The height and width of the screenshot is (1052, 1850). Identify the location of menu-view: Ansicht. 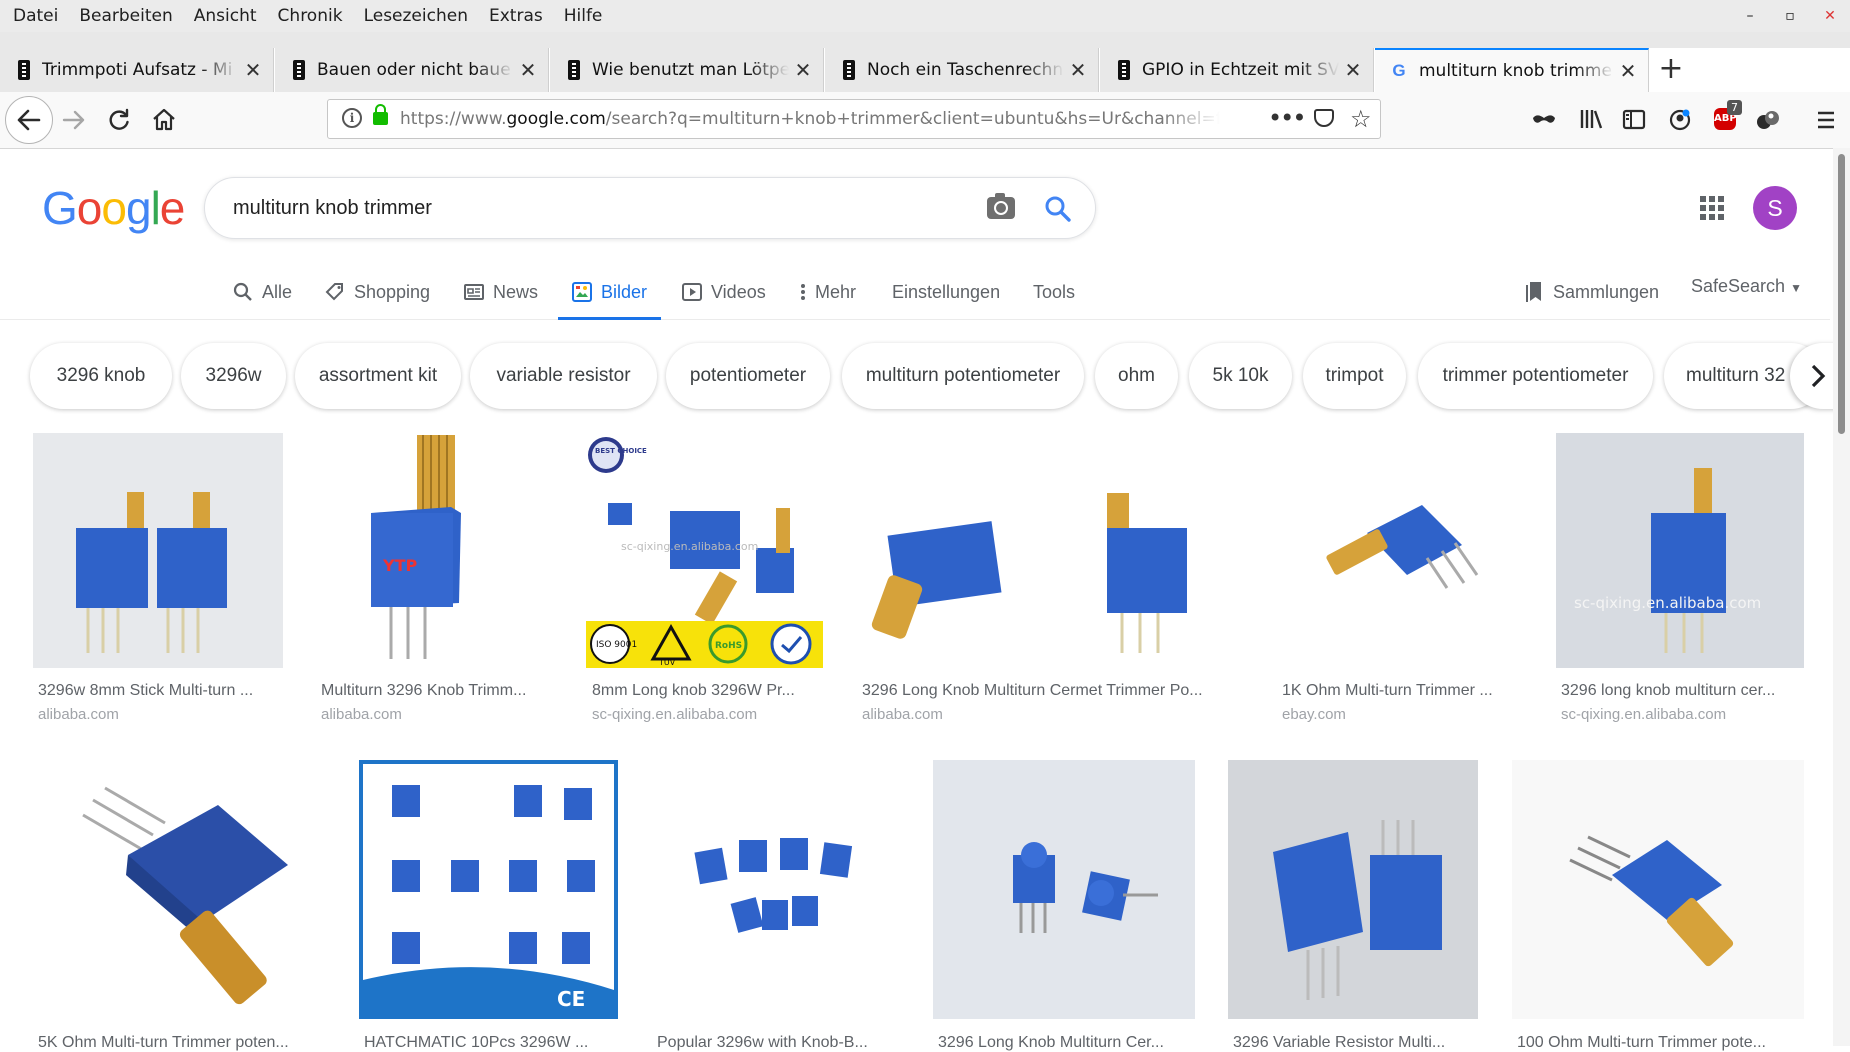
(225, 16).